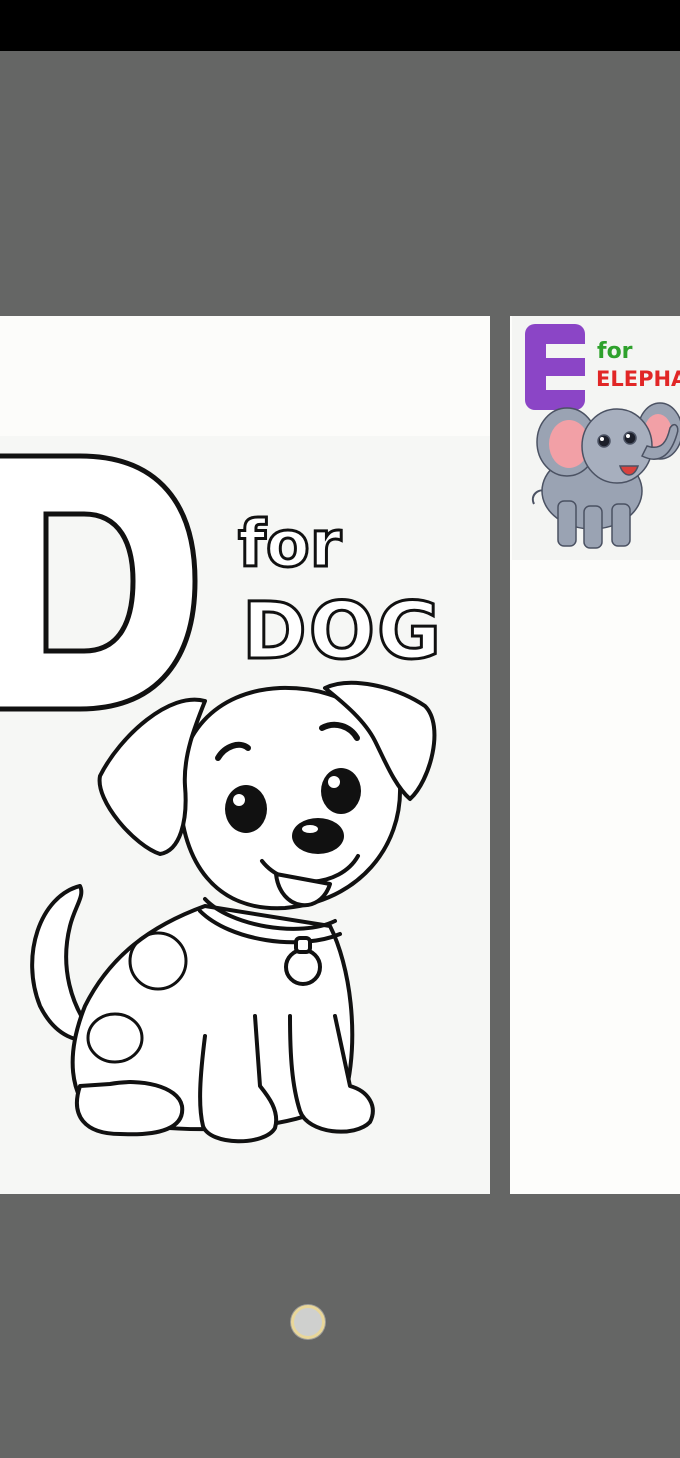  I want to click on word-text: DOG, so click(342, 632).